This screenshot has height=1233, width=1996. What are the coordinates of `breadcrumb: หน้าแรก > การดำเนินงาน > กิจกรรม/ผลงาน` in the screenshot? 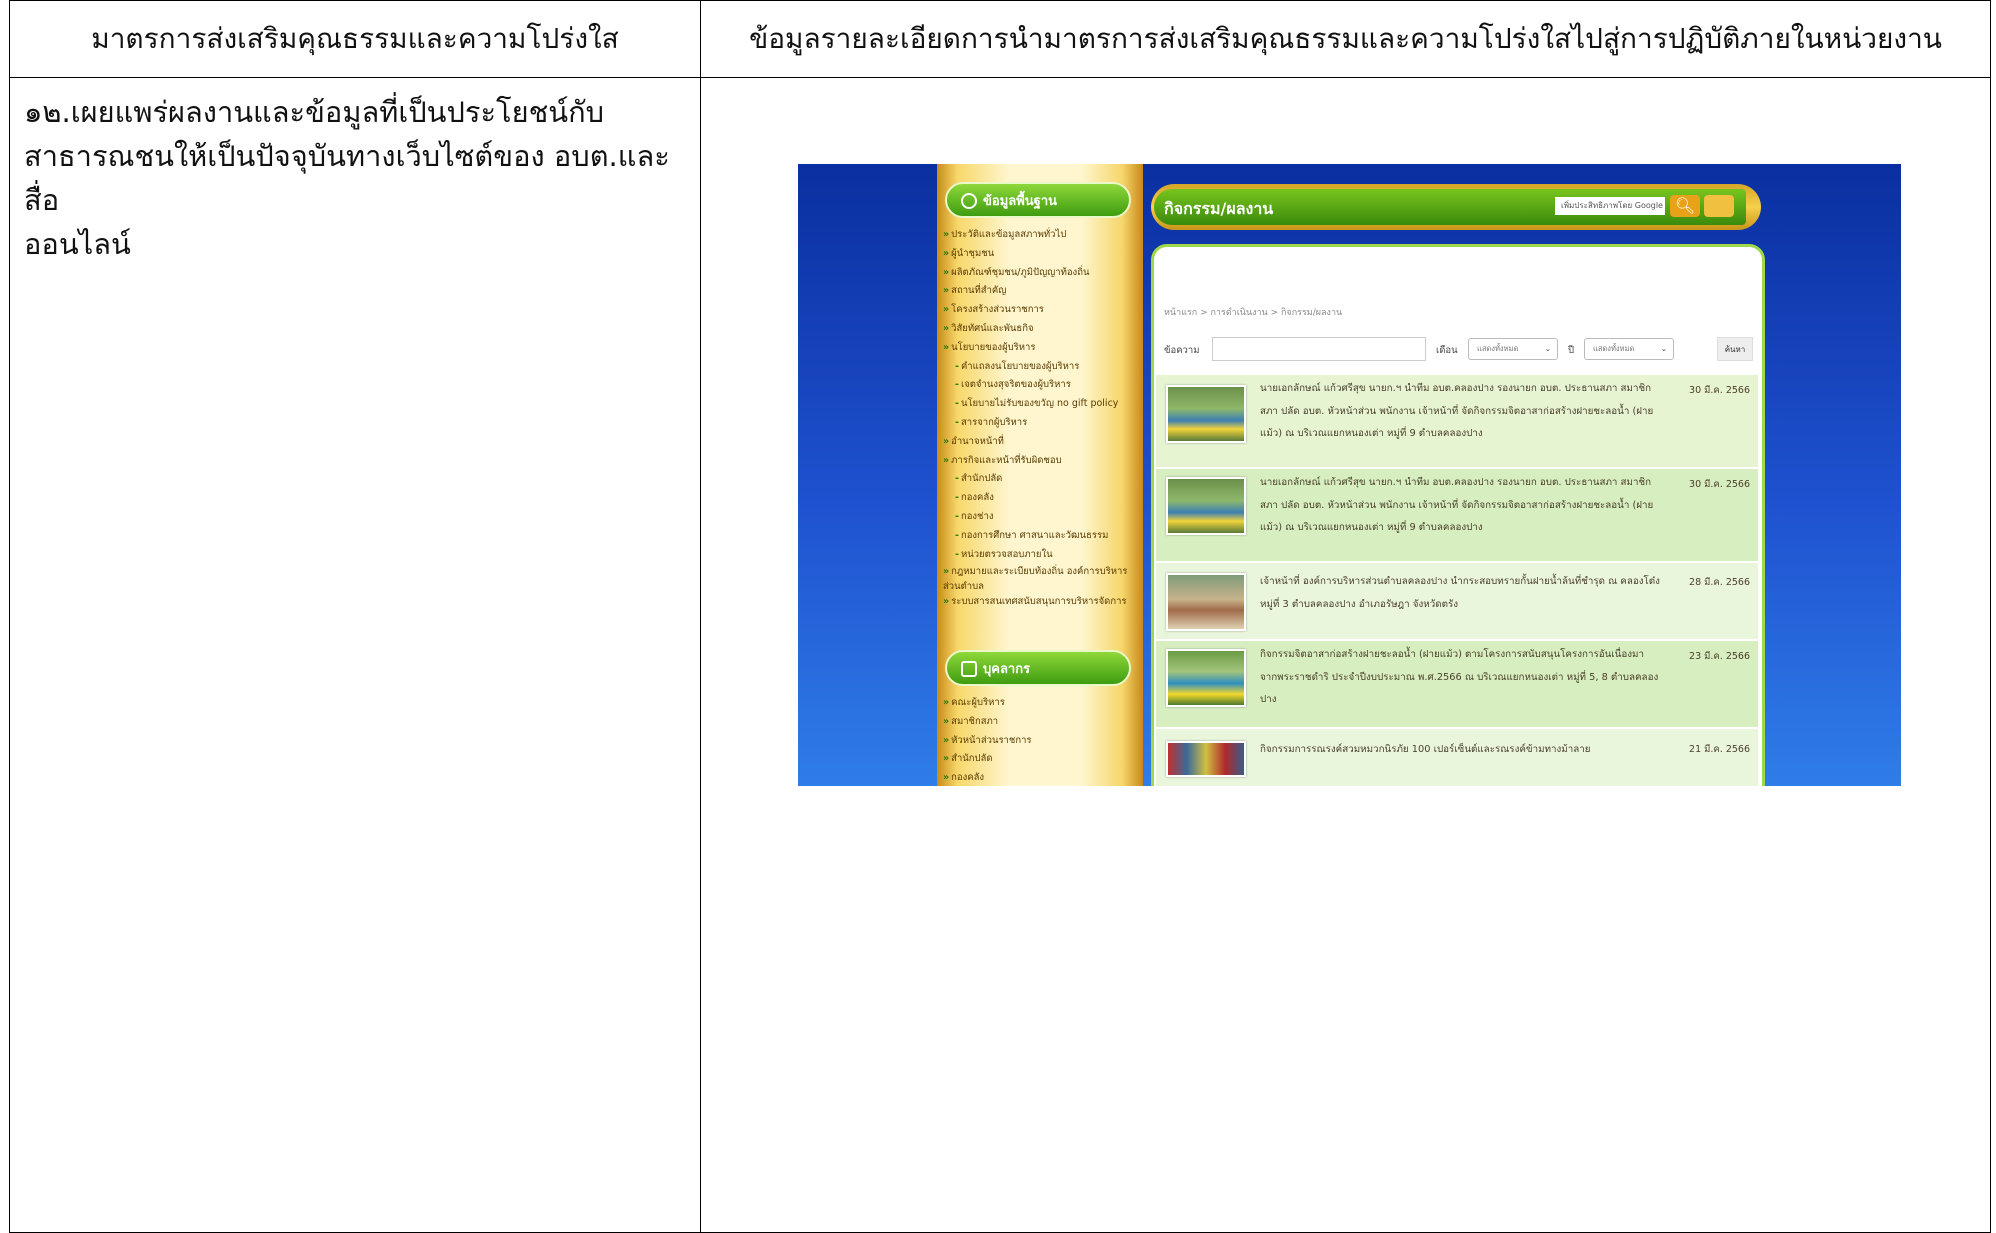 It's located at (1253, 312).